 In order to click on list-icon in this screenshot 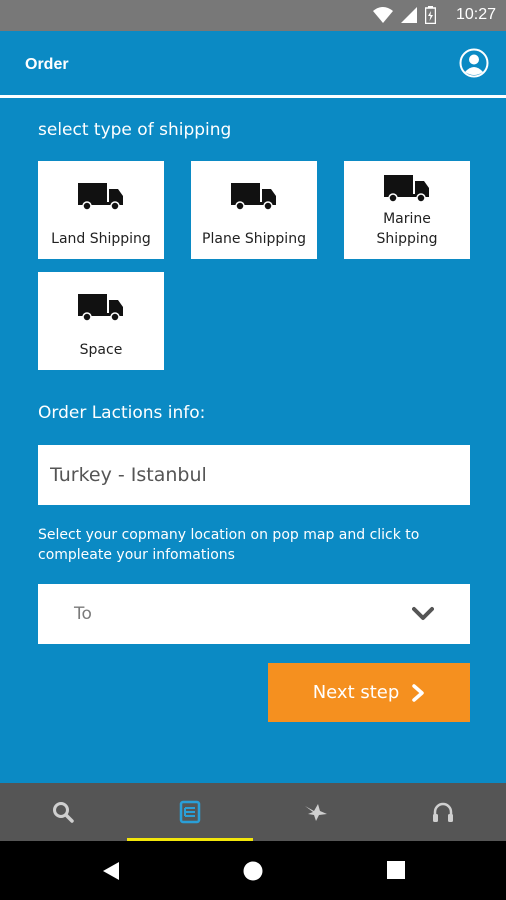, I will do `click(190, 812)`.